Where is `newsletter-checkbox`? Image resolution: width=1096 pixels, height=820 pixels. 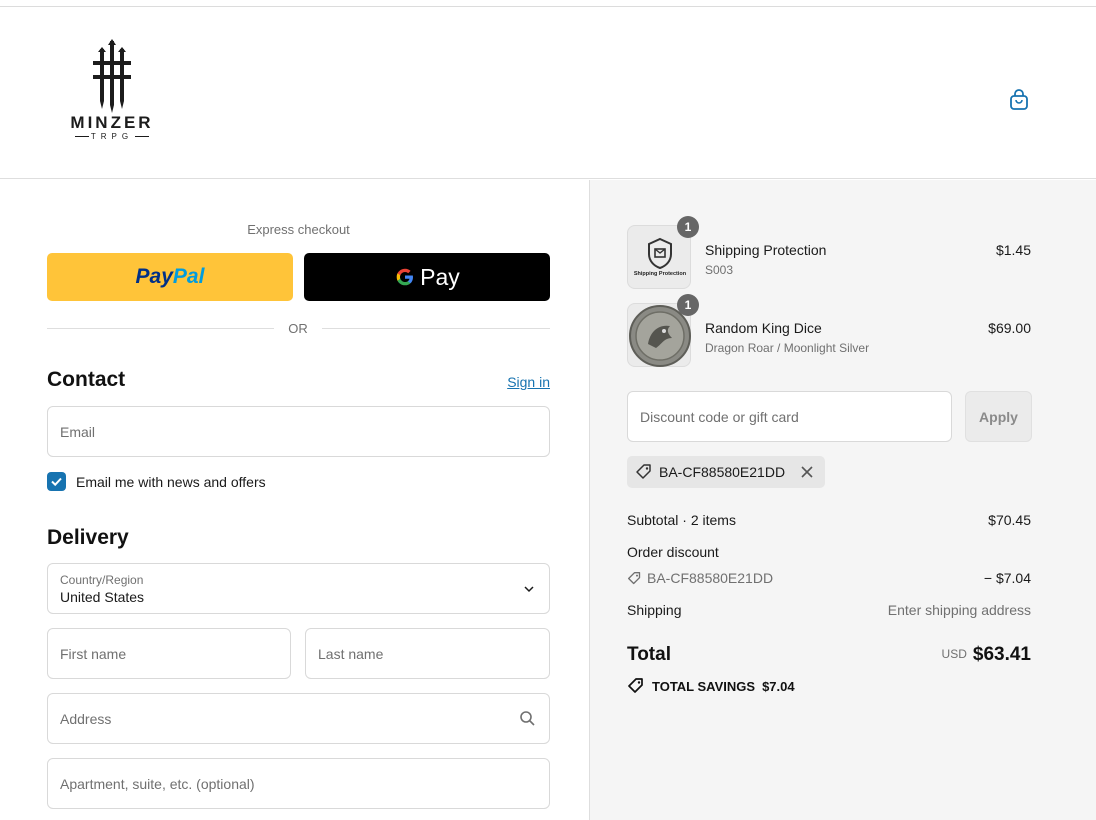 newsletter-checkbox is located at coordinates (56, 481).